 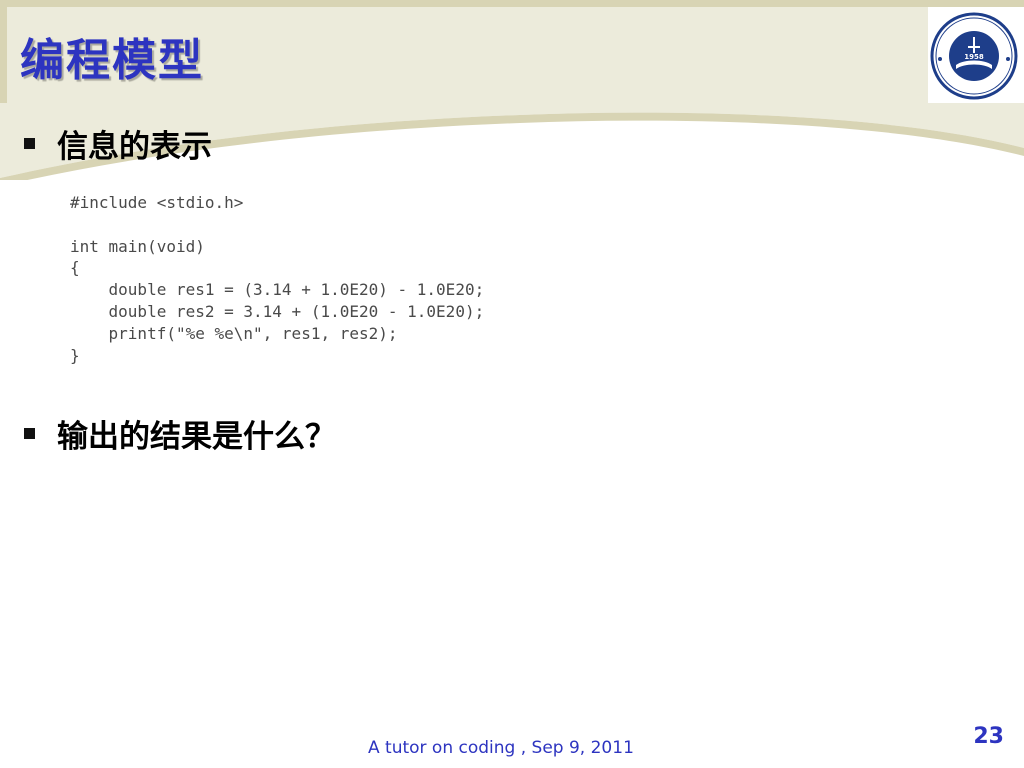 What do you see at coordinates (134, 147) in the screenshot?
I see `bullet-text: 信息的表示` at bounding box center [134, 147].